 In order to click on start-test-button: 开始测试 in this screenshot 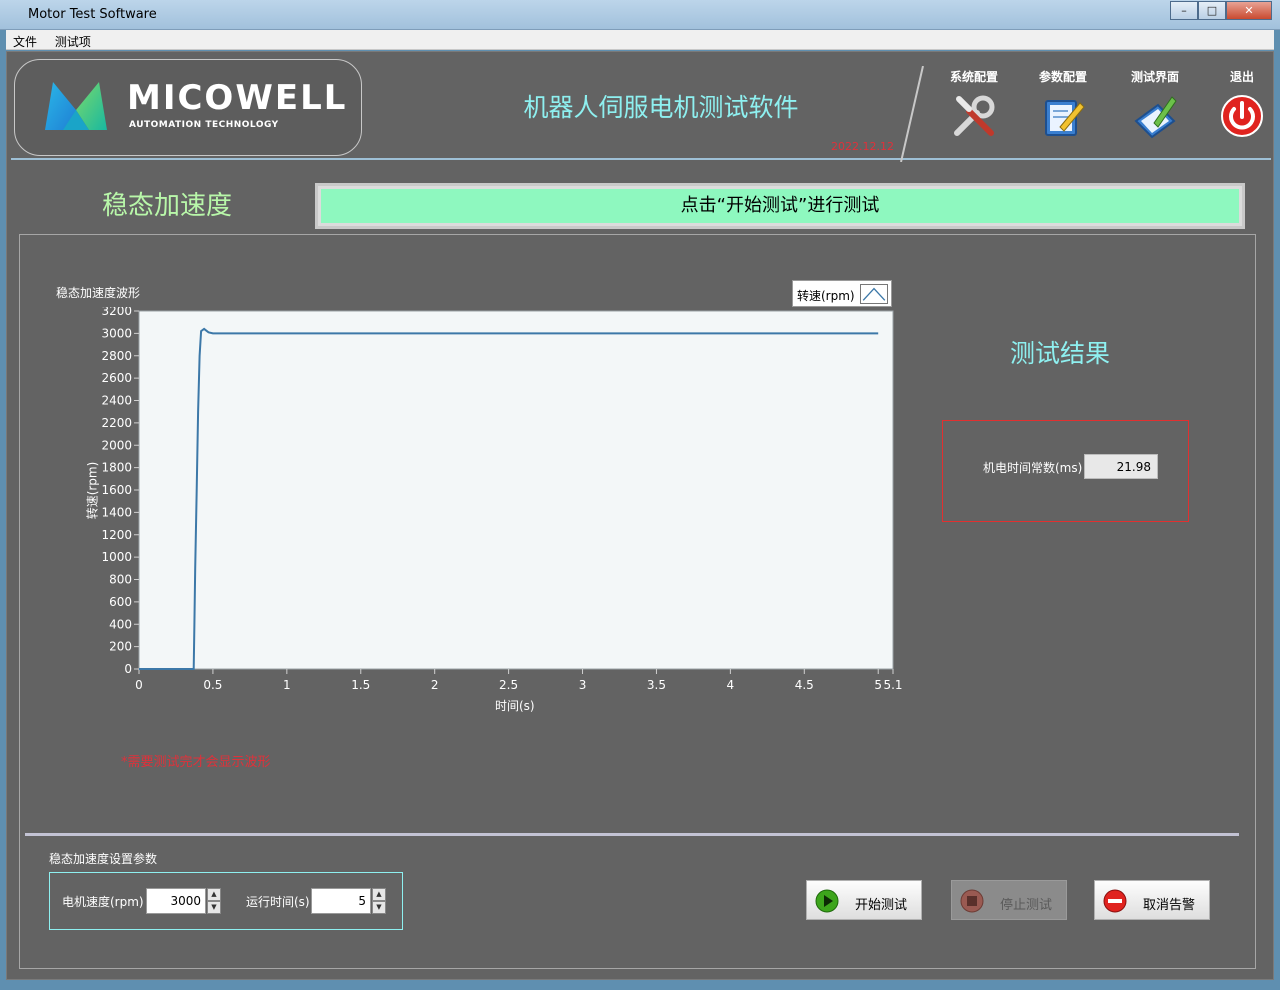, I will do `click(864, 900)`.